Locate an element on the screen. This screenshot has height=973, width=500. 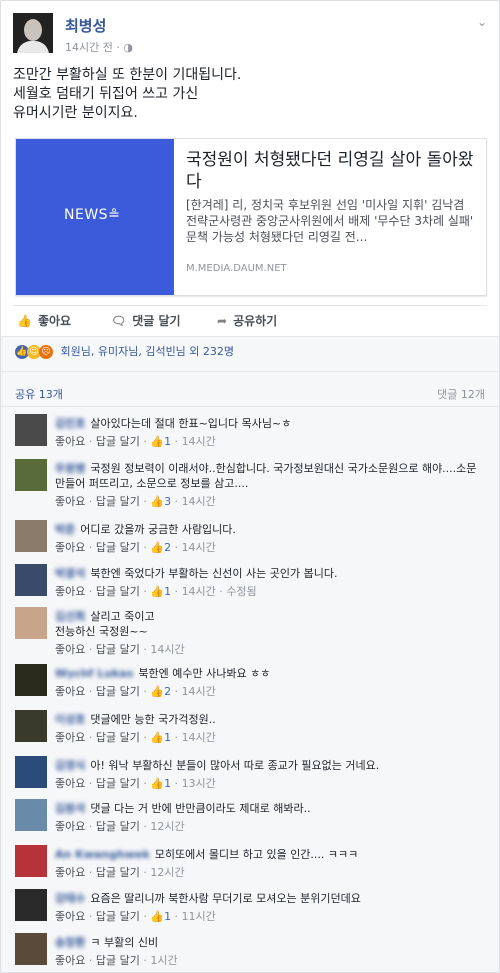
commenter-name: 강태수 is located at coordinates (70, 898).